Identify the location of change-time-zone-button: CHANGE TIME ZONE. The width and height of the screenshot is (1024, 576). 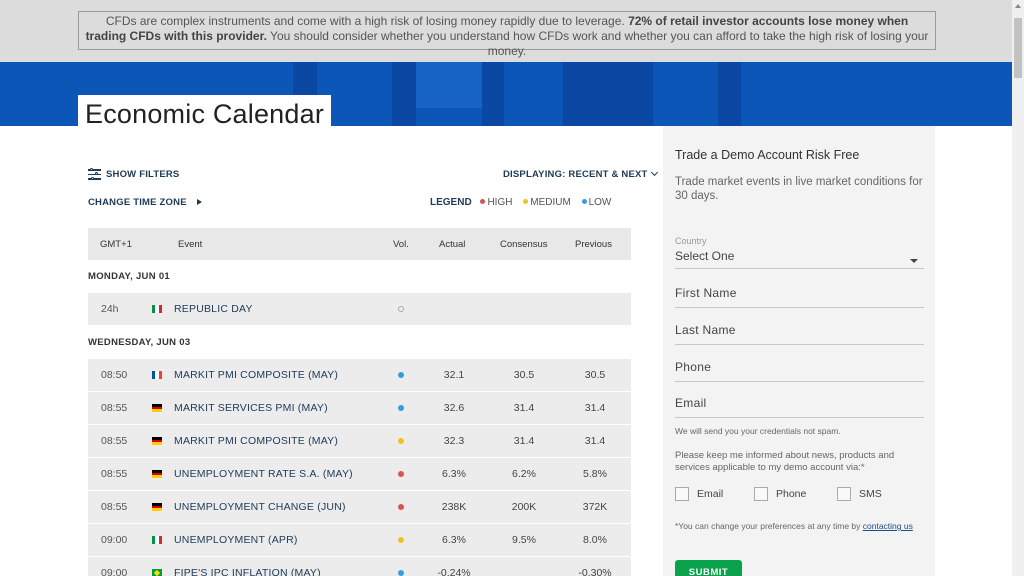
(145, 202).